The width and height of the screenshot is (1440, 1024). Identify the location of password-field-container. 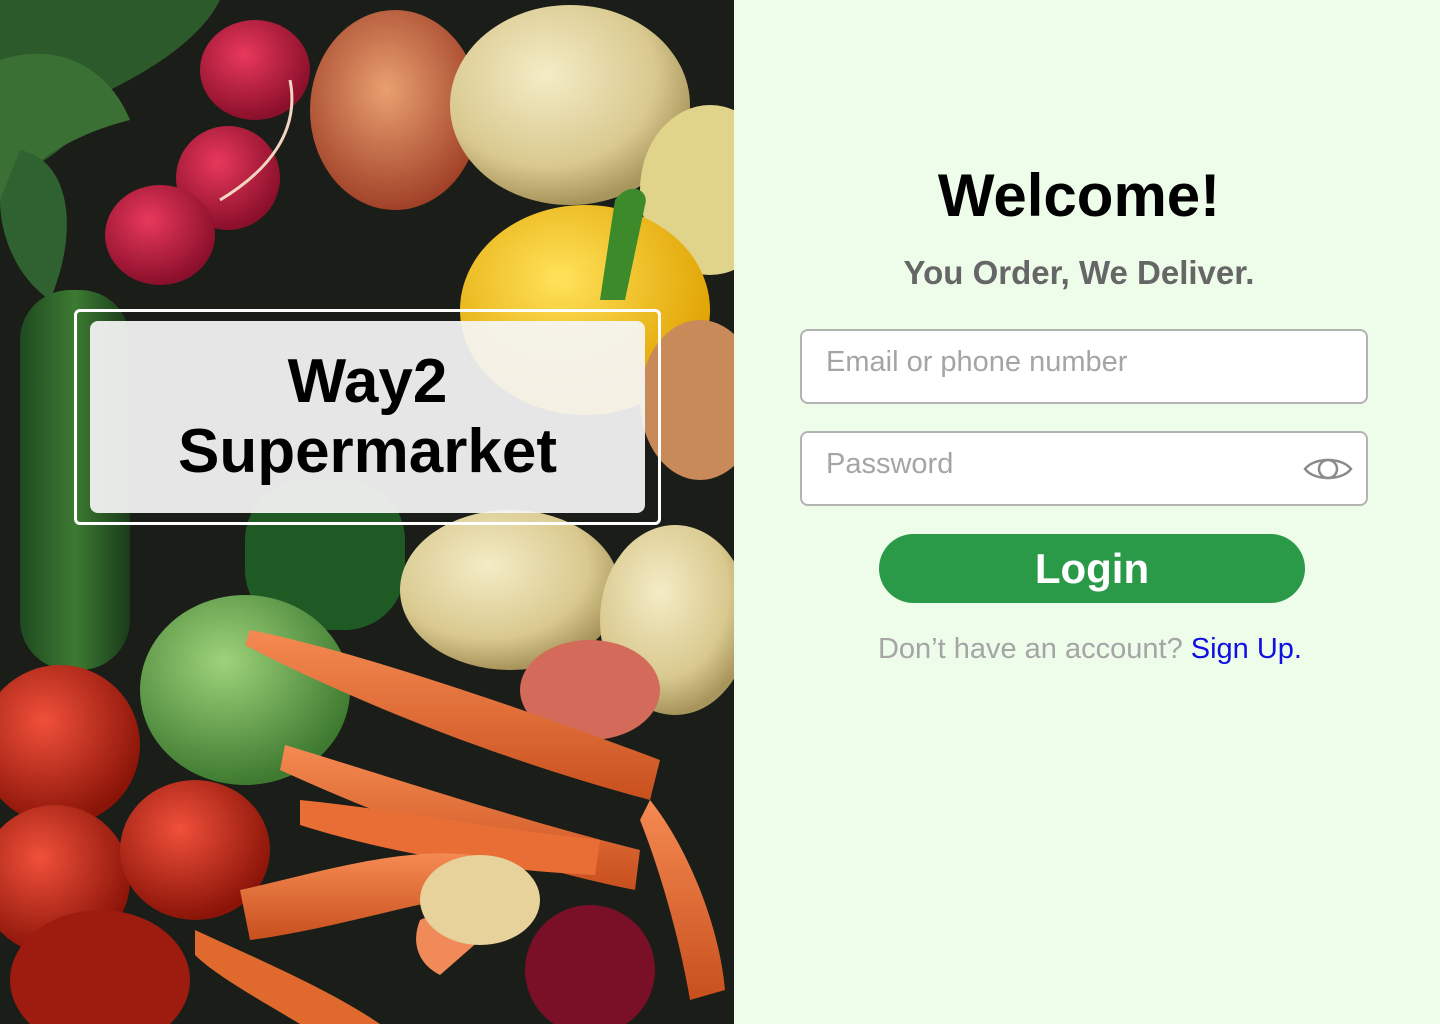
(1084, 468).